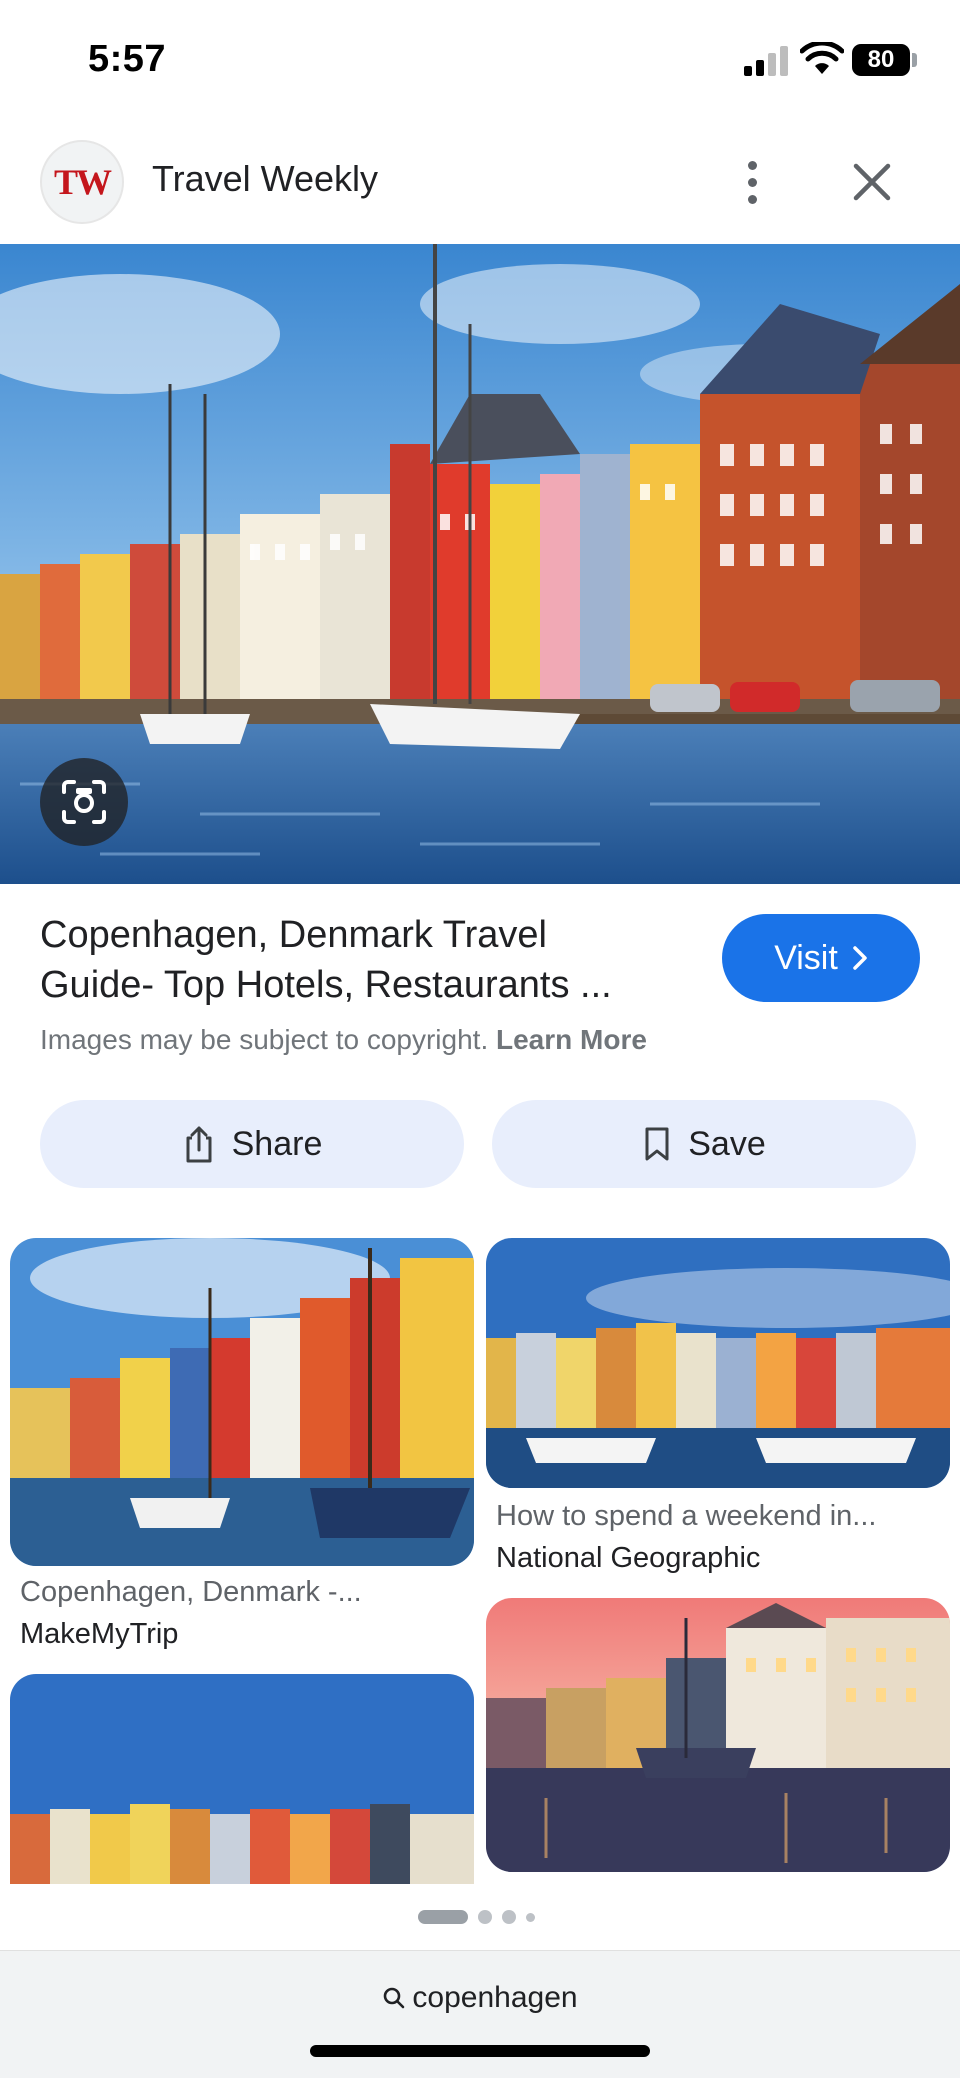  What do you see at coordinates (480, 2051) in the screenshot?
I see `home-indicator` at bounding box center [480, 2051].